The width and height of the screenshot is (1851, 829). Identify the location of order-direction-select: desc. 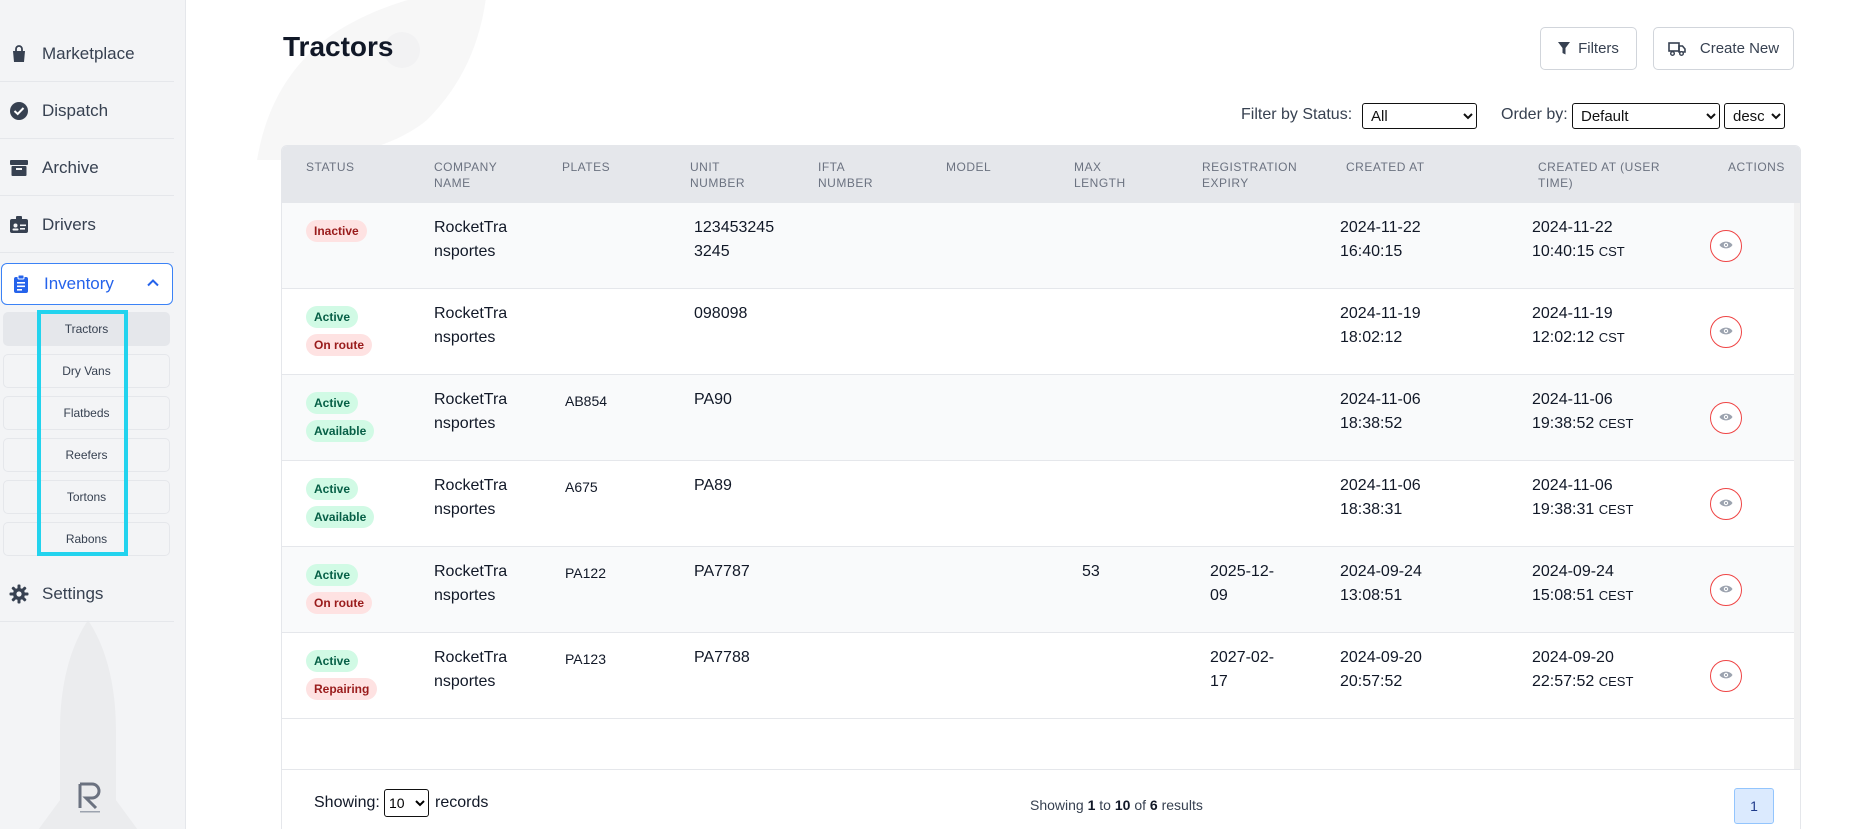
(1754, 116).